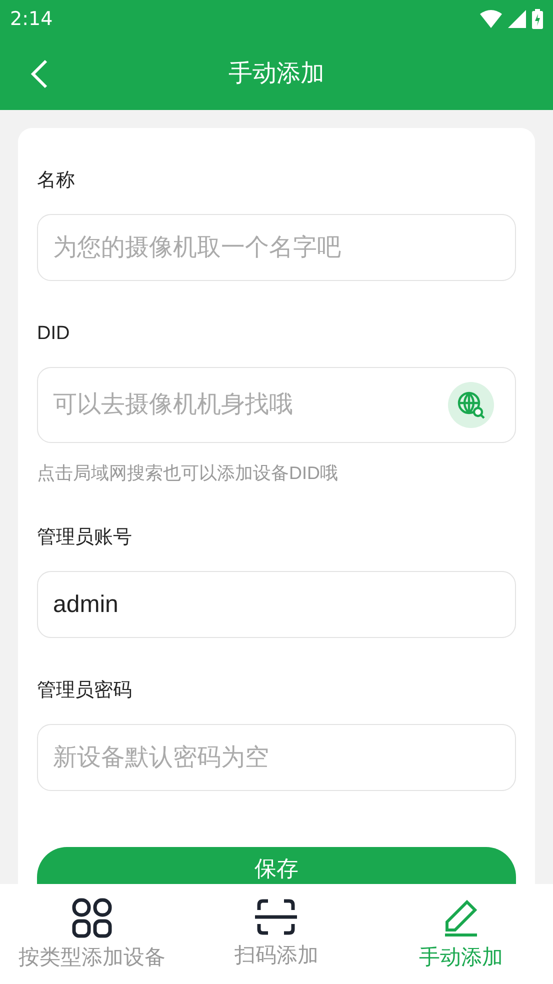  What do you see at coordinates (85, 538) in the screenshot?
I see `field-label: 管理员账号` at bounding box center [85, 538].